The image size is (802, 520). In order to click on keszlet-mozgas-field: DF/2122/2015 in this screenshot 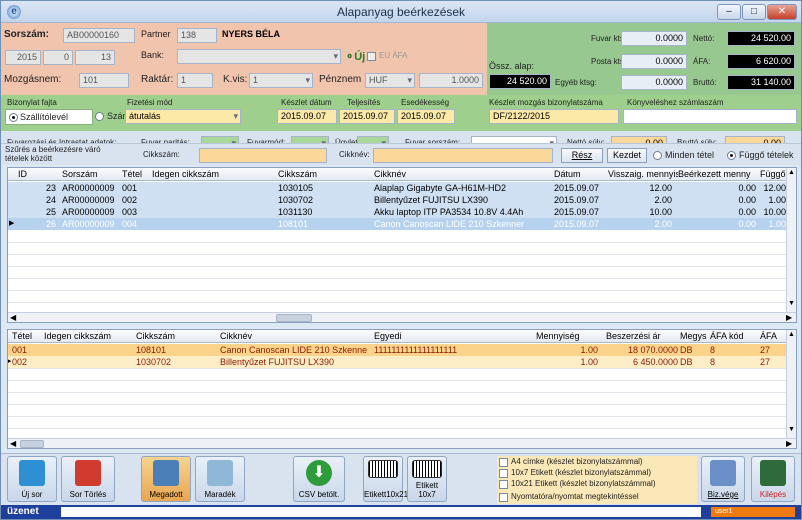, I will do `click(554, 116)`.